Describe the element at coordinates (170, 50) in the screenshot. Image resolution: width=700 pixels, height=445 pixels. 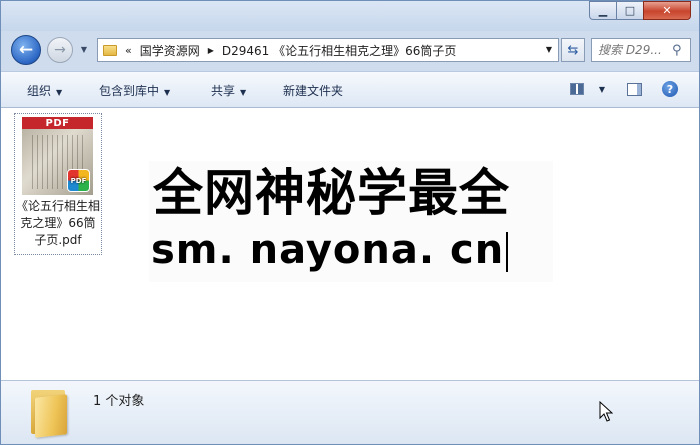
I see `breadcrumb-item-root: 国学资源网` at that location.